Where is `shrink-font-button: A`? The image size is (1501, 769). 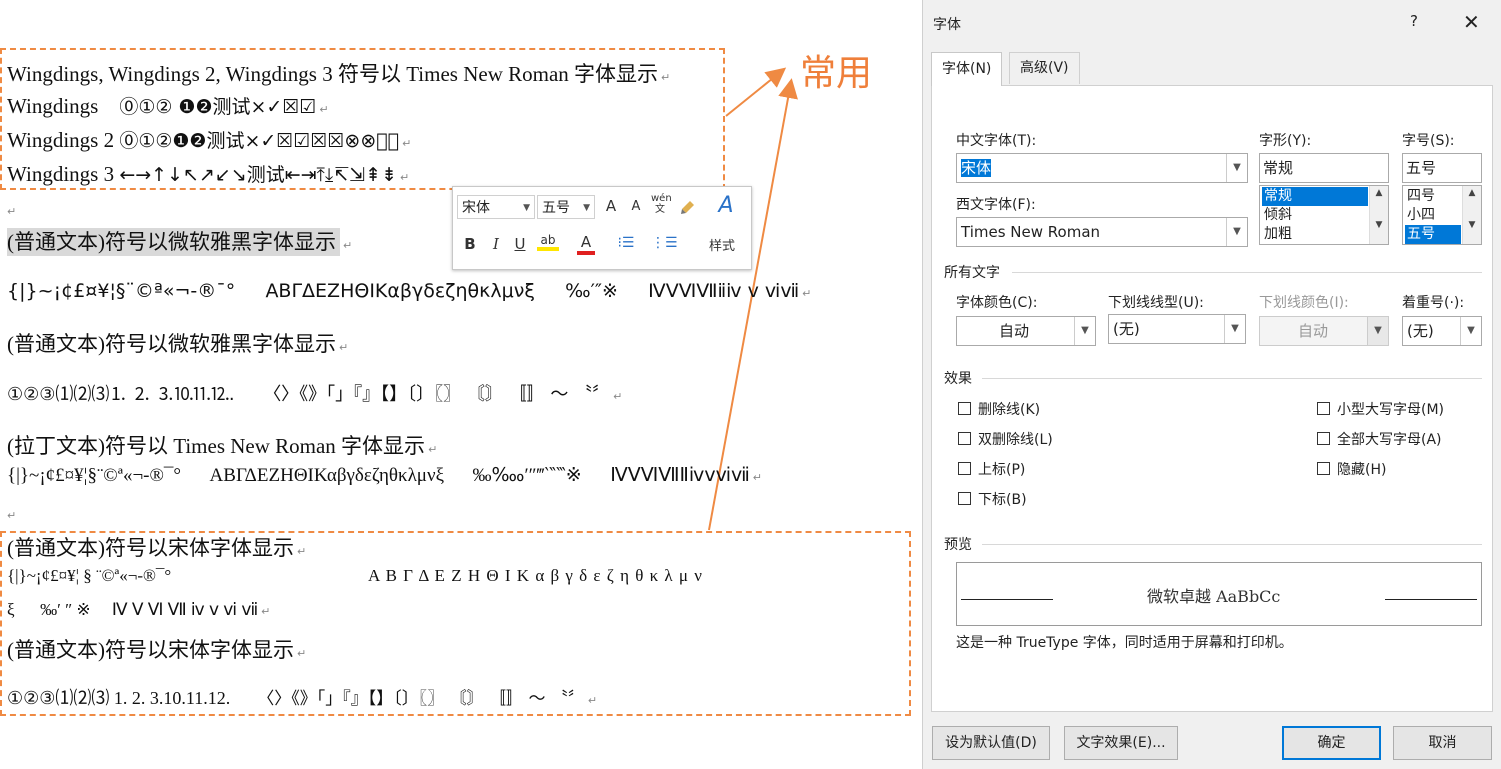 shrink-font-button: A is located at coordinates (636, 206).